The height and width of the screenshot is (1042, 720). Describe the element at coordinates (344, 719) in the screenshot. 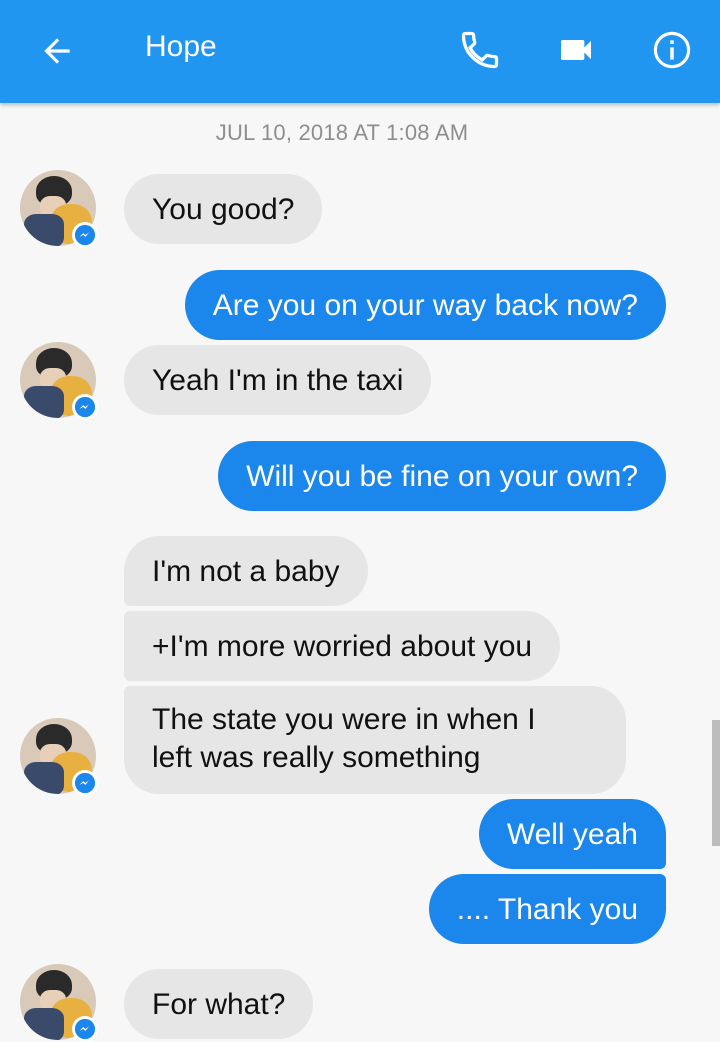

I see `message-line: The state you were in when I` at that location.